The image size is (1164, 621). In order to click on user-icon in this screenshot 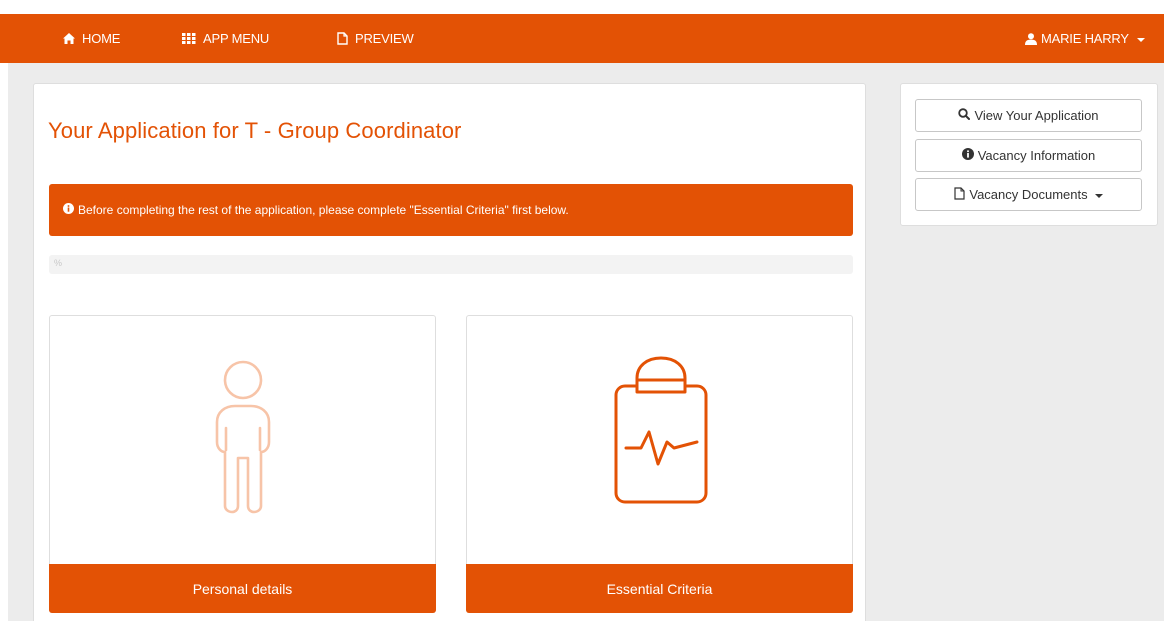, I will do `click(1031, 38)`.